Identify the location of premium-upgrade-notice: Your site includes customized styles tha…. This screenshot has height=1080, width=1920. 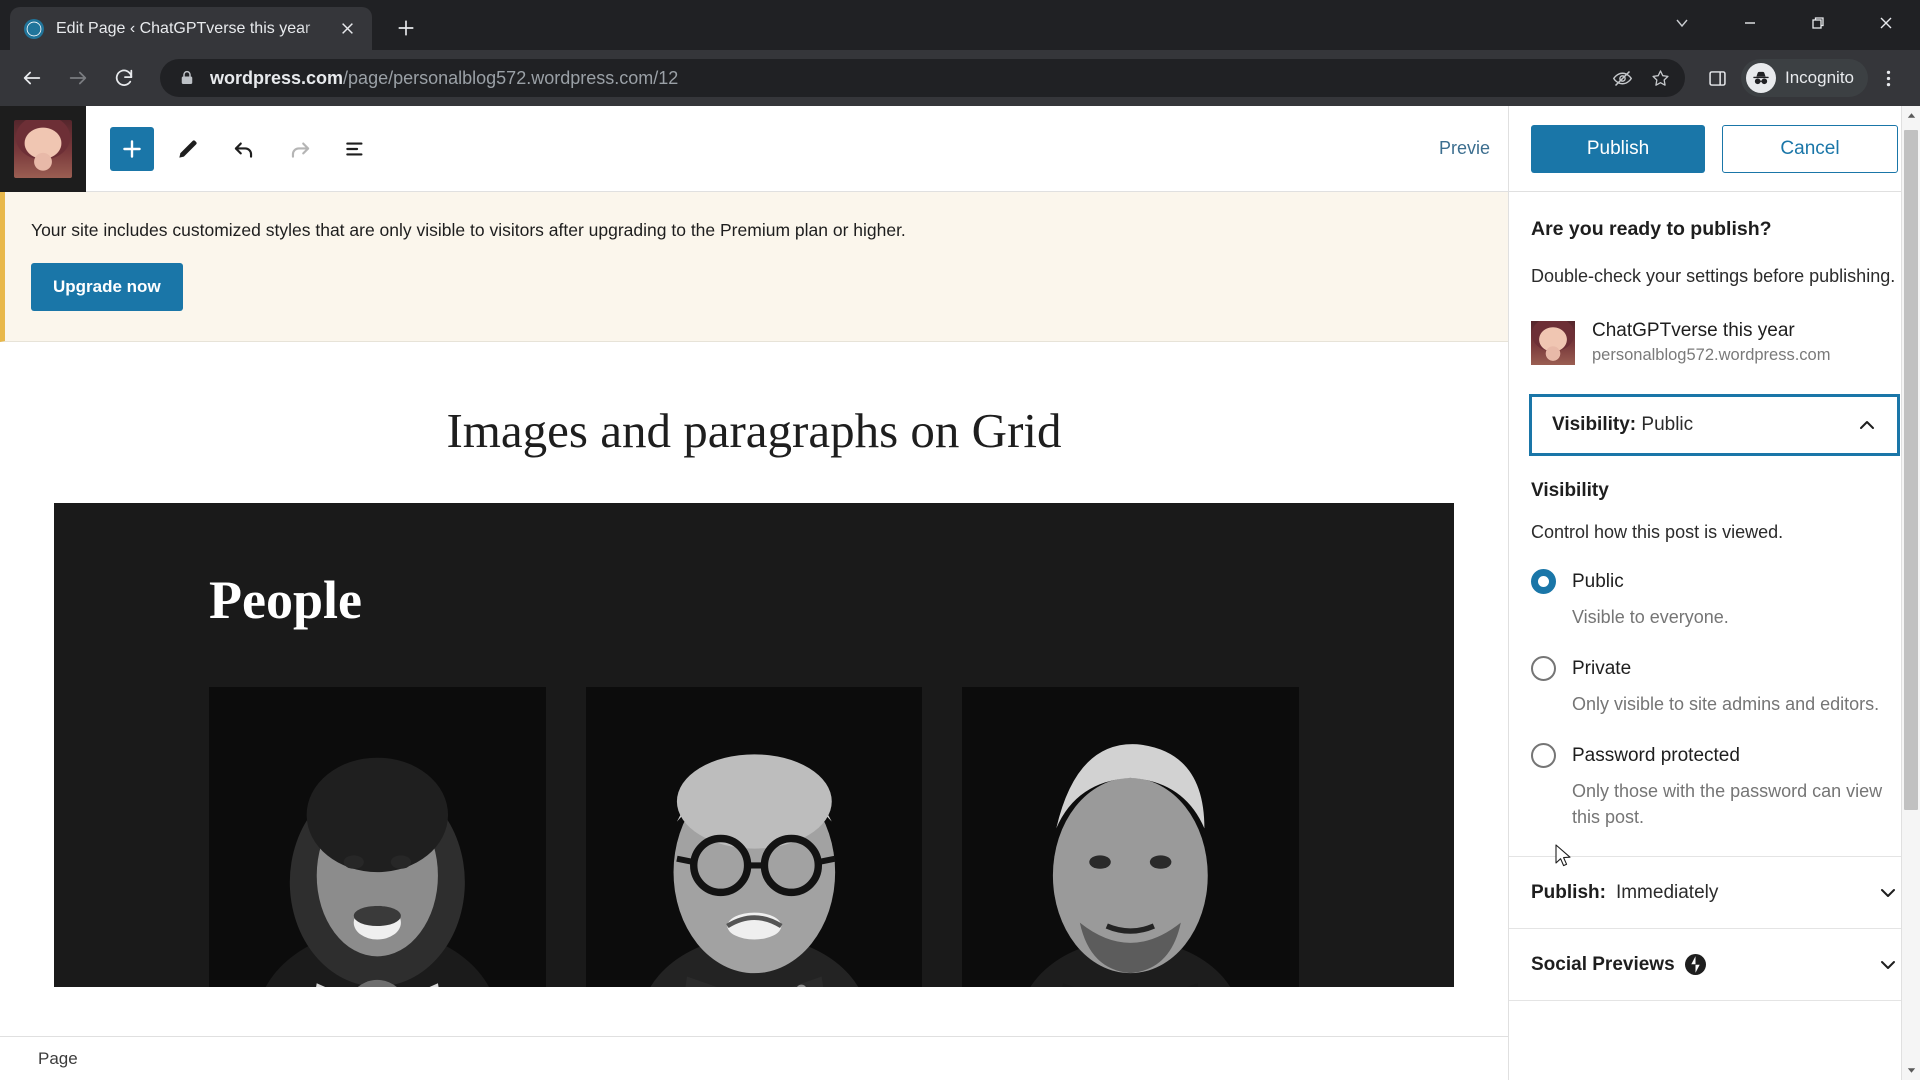
(754, 267).